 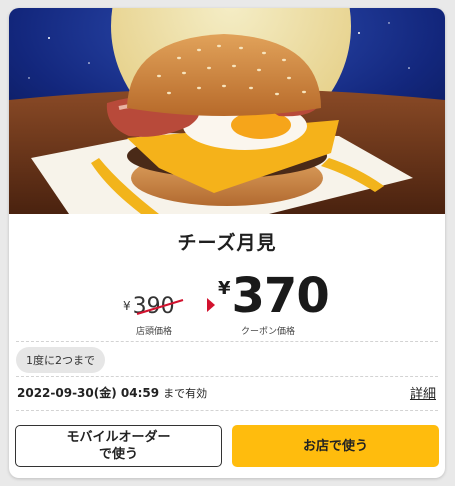 I want to click on expiry-info: 2022-09-30(金) 04:59 まで有効, so click(x=112, y=392).